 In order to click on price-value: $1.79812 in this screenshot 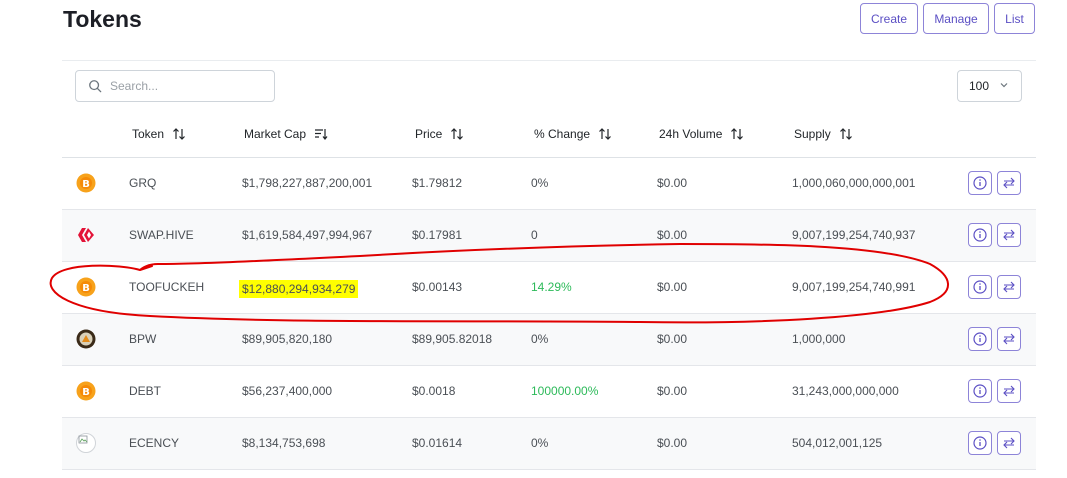, I will do `click(437, 183)`.